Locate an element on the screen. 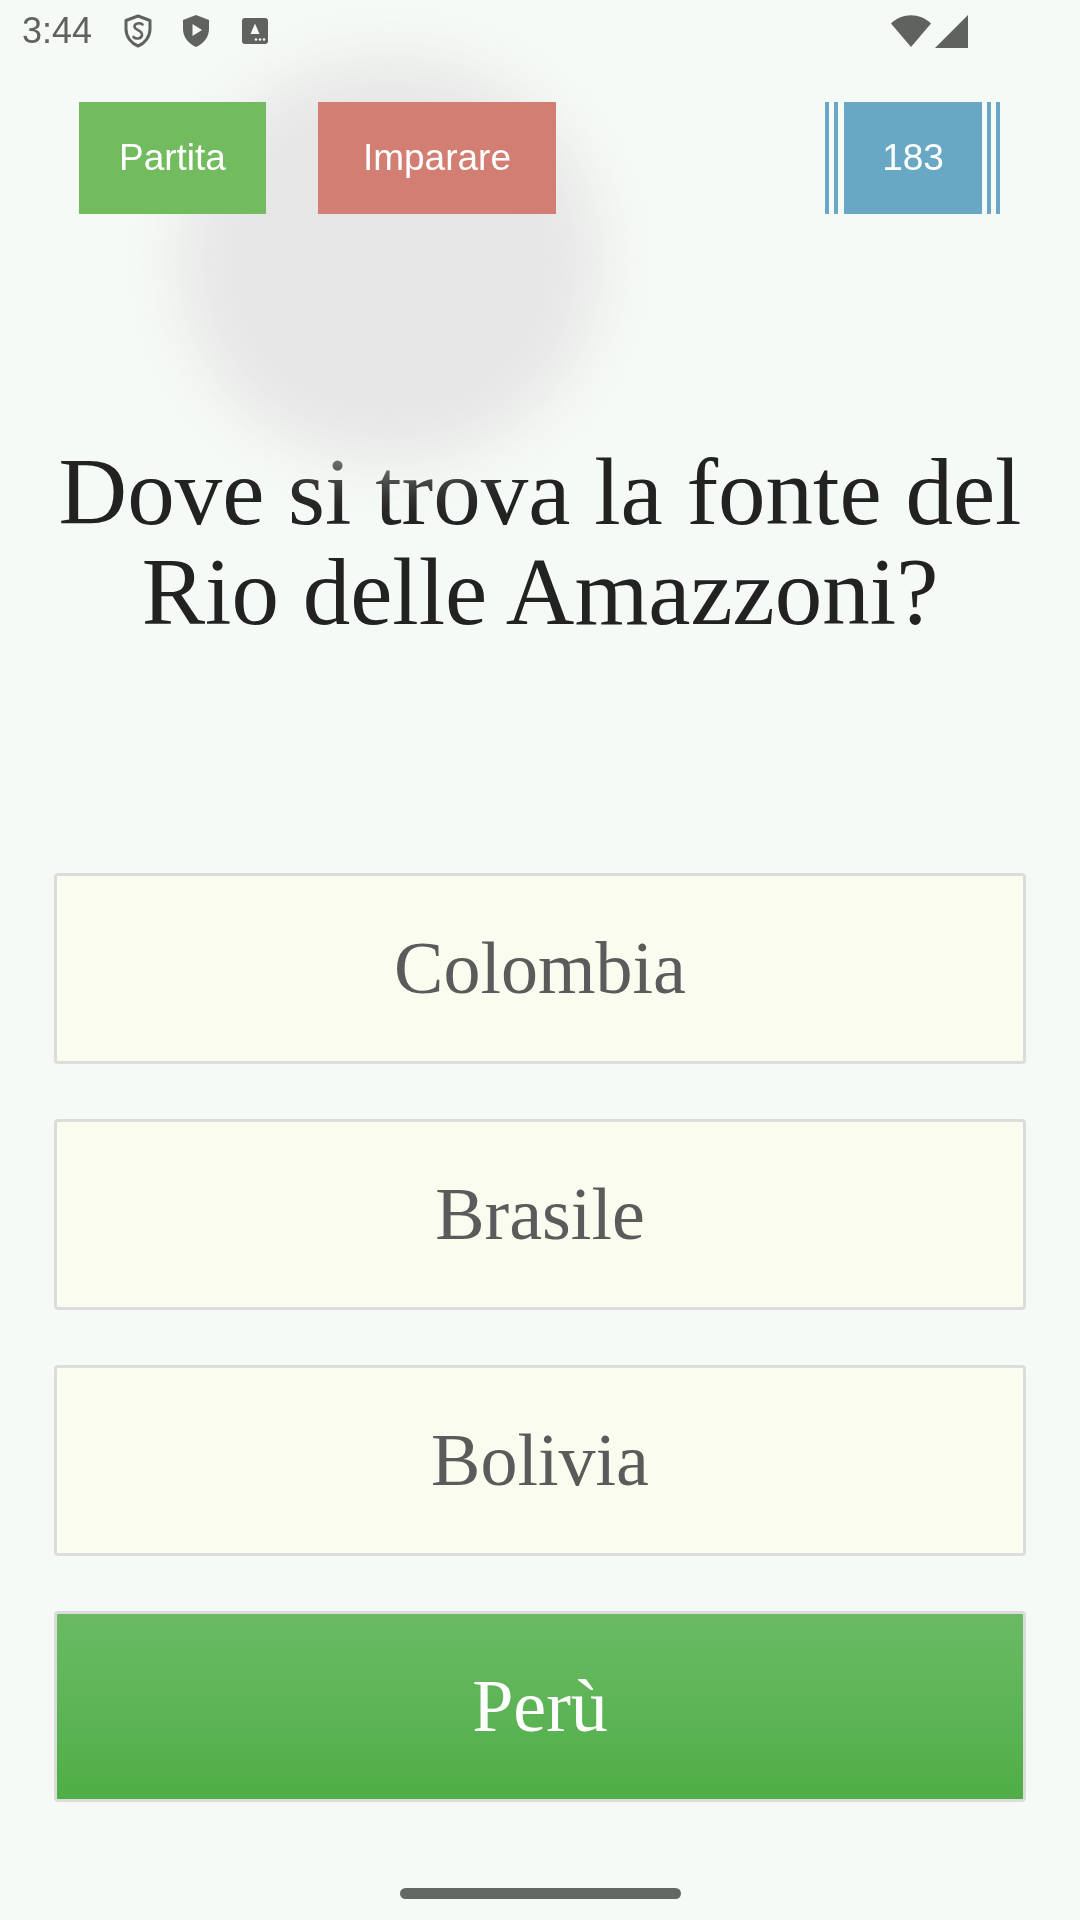  answer-button: Colombia is located at coordinates (540, 968).